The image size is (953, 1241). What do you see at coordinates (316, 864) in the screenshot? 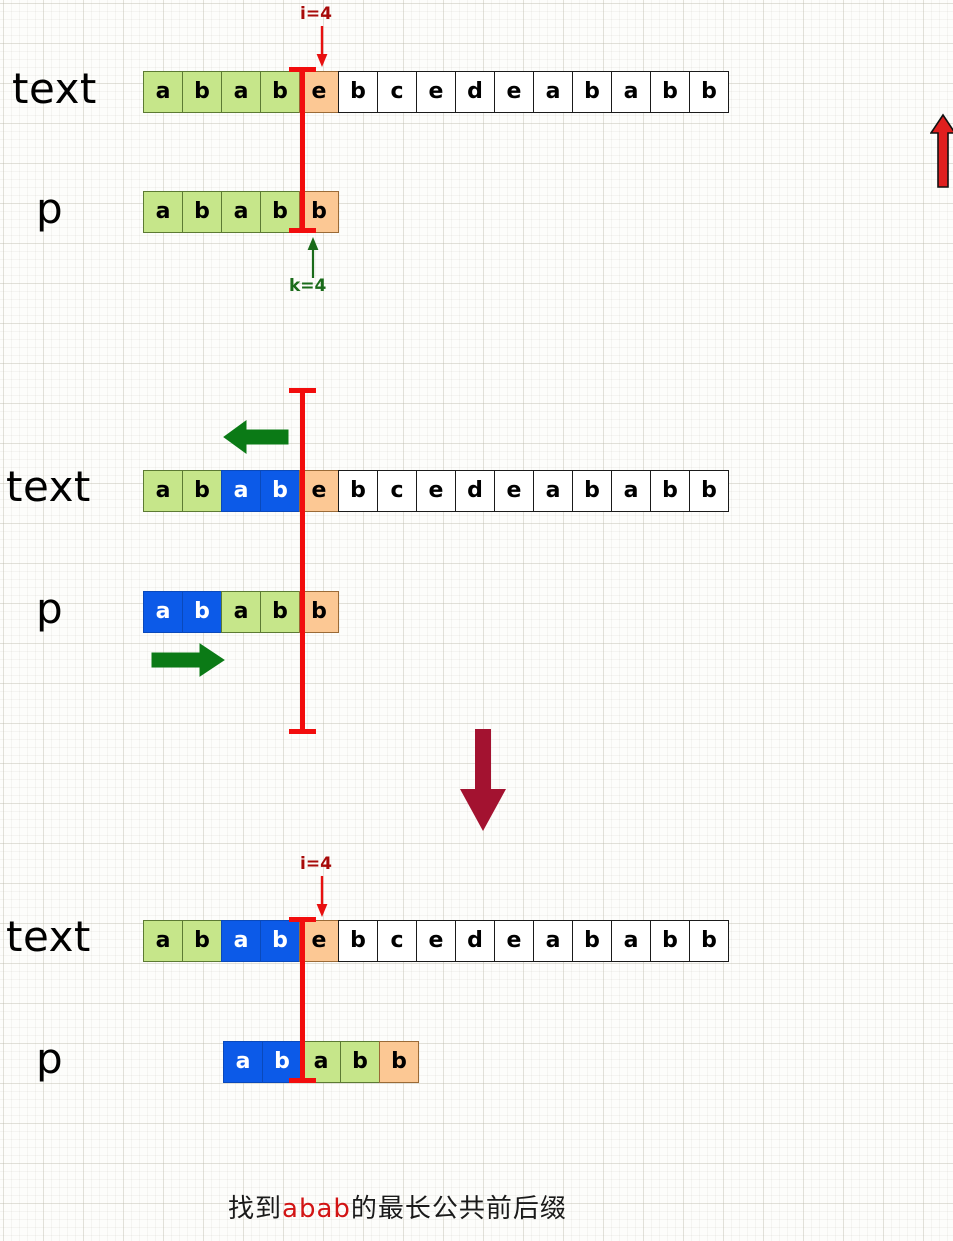
I see `panel3-i-index-label: i=4` at bounding box center [316, 864].